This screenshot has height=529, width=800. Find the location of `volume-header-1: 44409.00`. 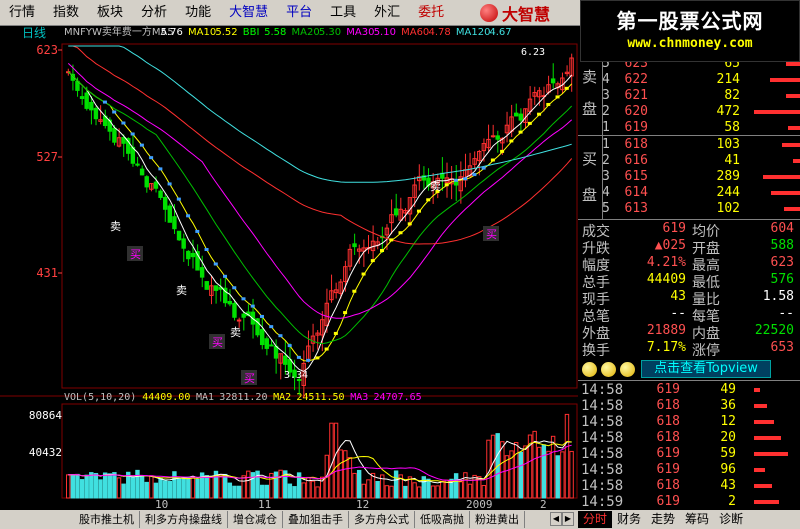

volume-header-1: 44409.00 is located at coordinates (166, 397).